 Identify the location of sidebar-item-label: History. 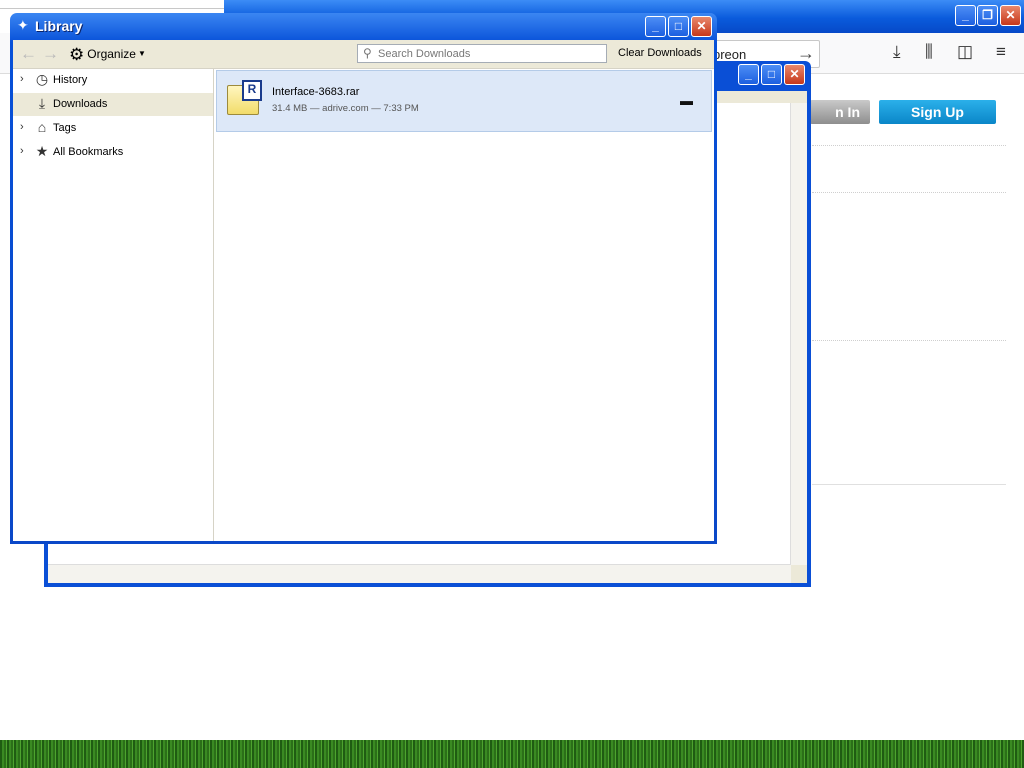
(70, 80).